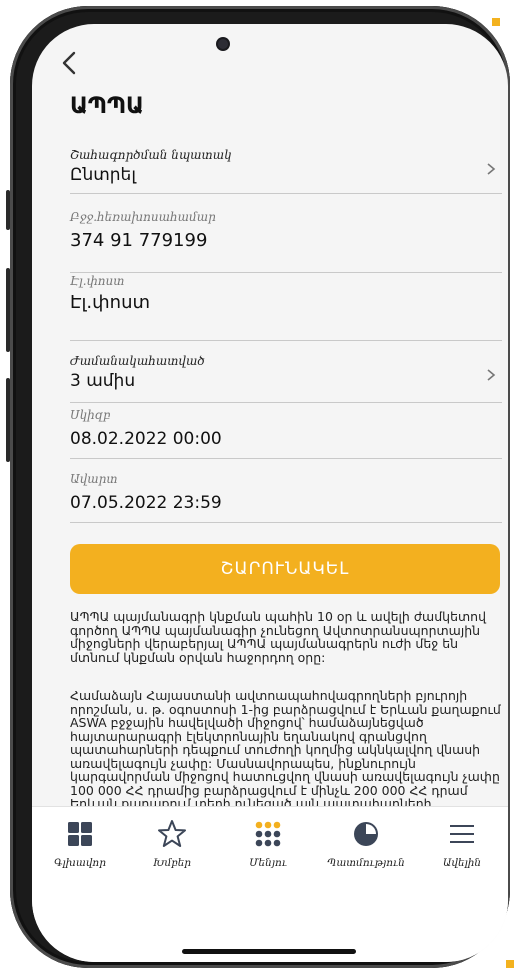 The width and height of the screenshot is (514, 973). I want to click on email-value: Էլ.փոստ, so click(110, 302).